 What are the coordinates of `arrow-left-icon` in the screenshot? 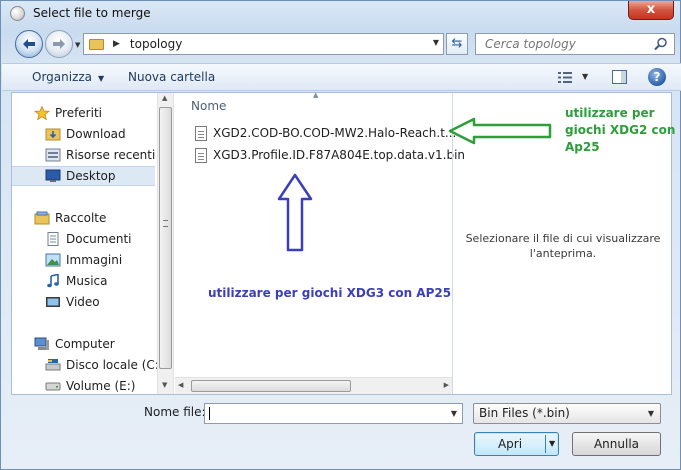 It's located at (29, 44).